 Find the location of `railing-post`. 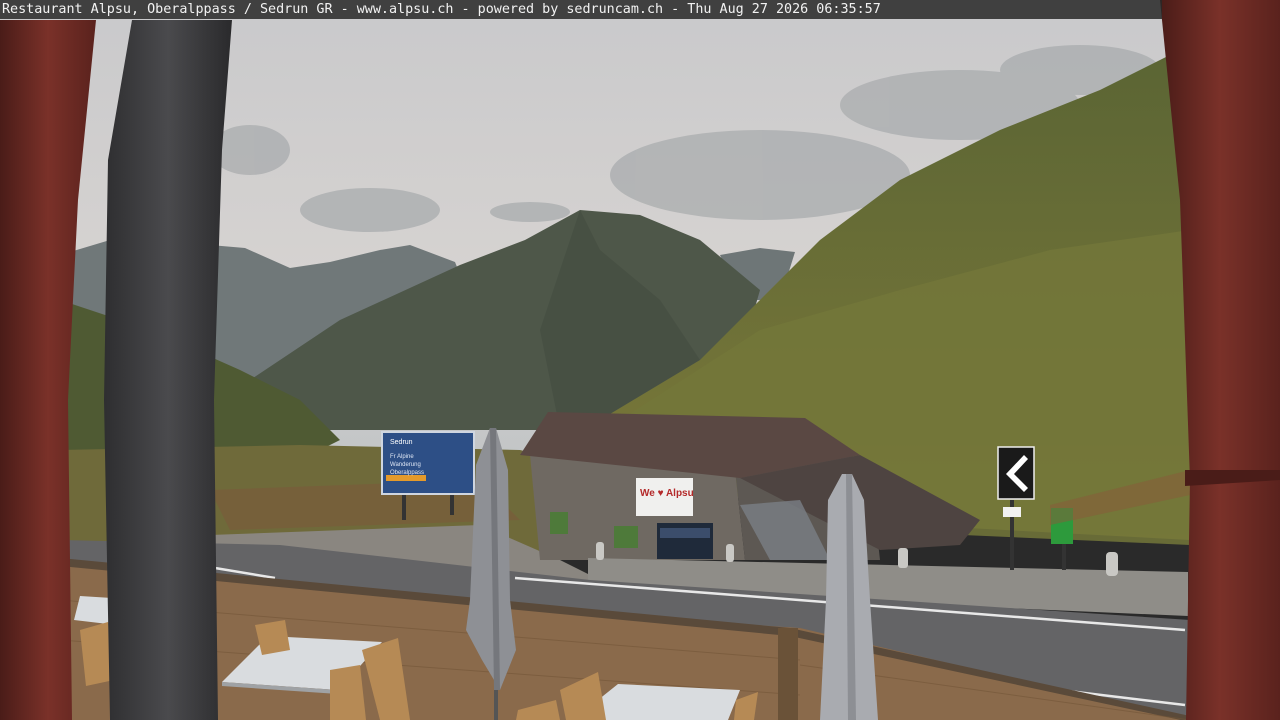

railing-post is located at coordinates (788, 674).